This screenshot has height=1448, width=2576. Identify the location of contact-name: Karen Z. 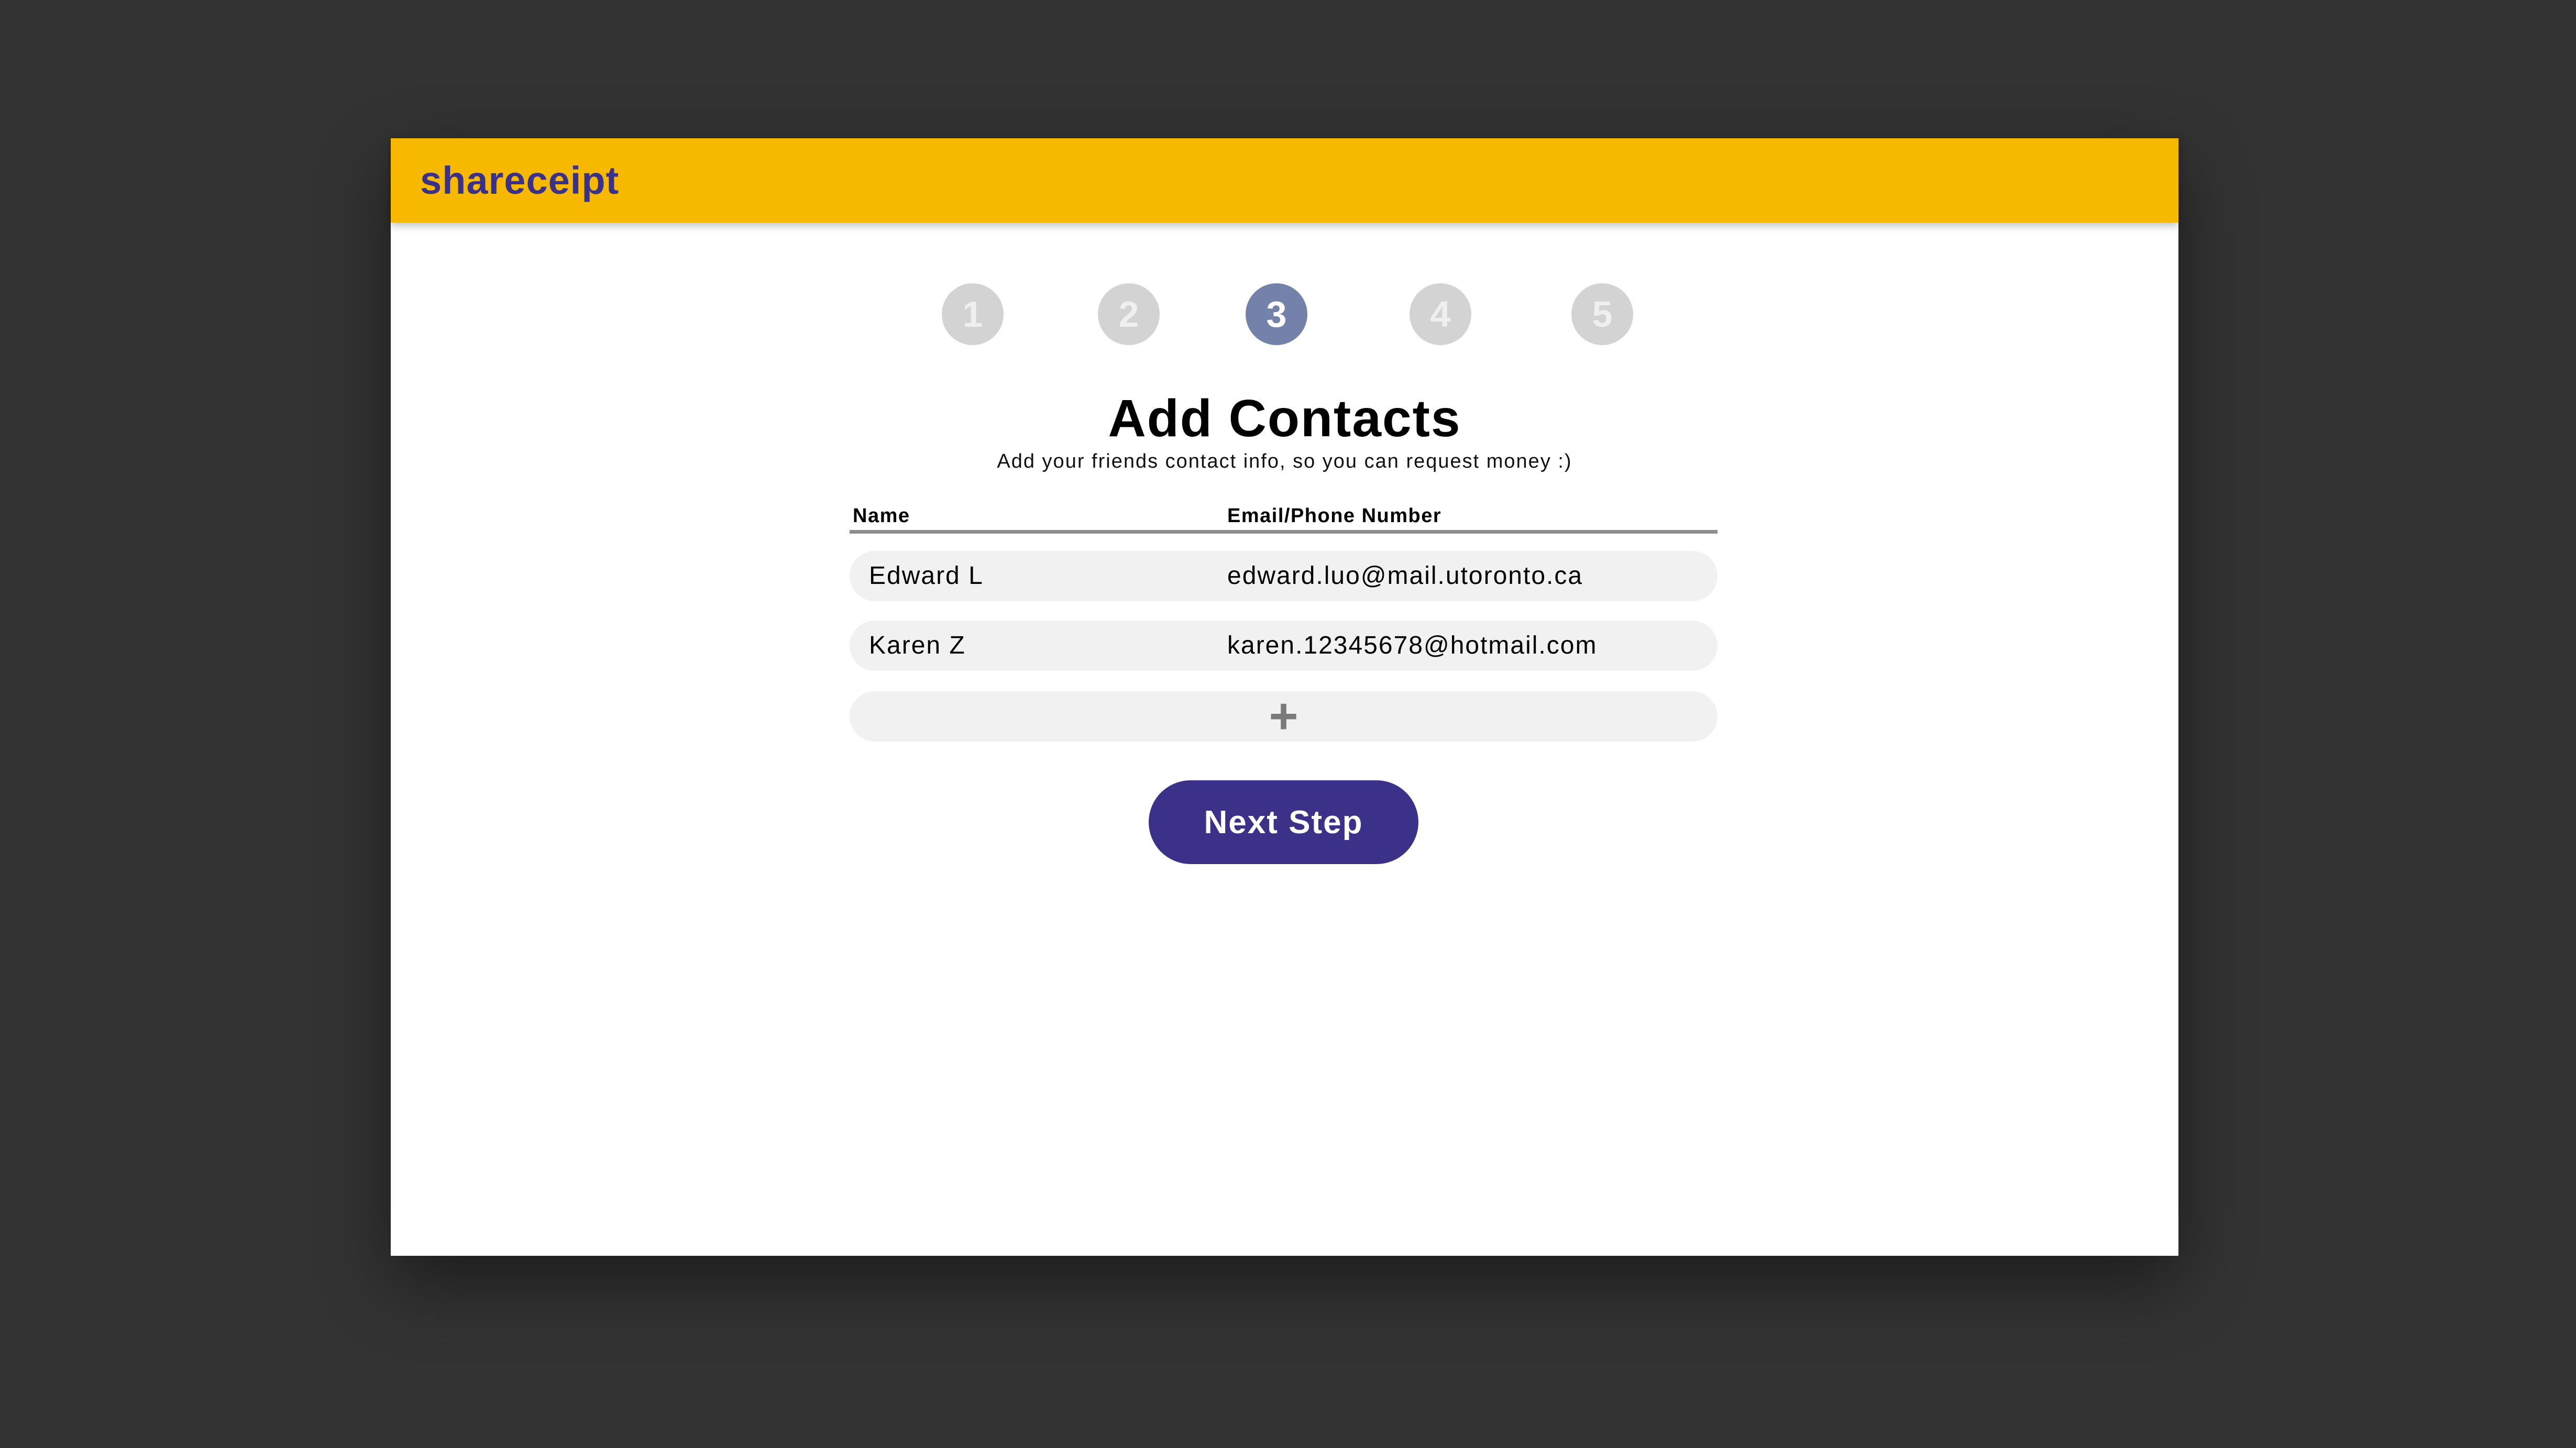
(917, 646).